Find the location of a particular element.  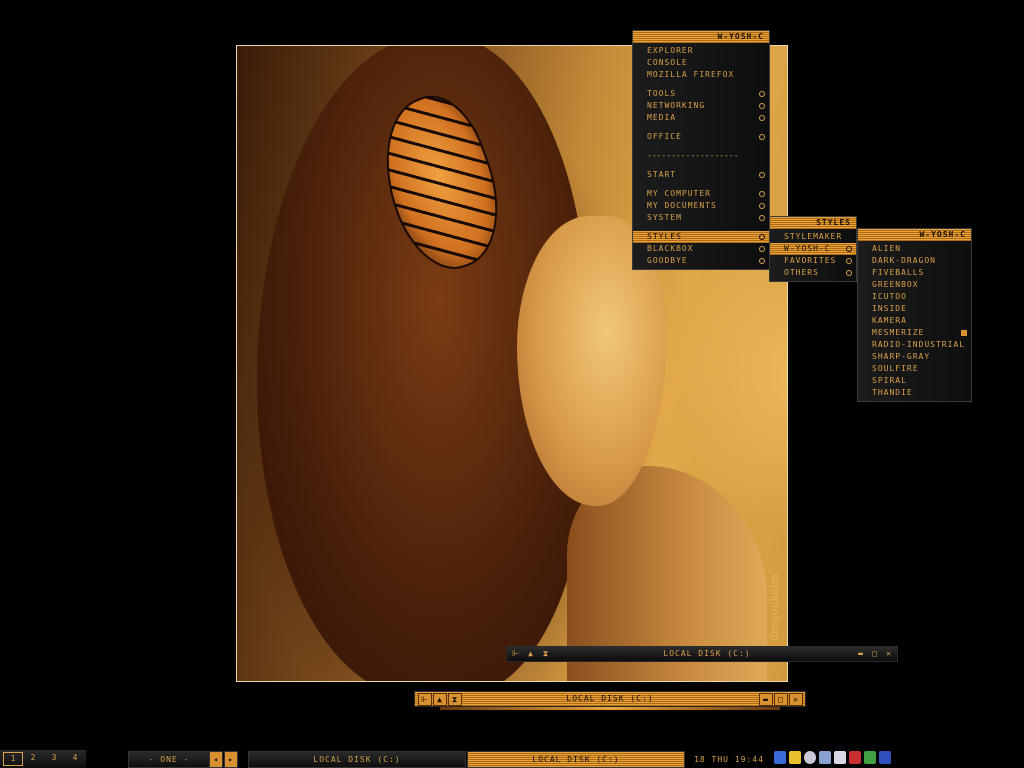

menu-item-others: OTHERS is located at coordinates (813, 273).